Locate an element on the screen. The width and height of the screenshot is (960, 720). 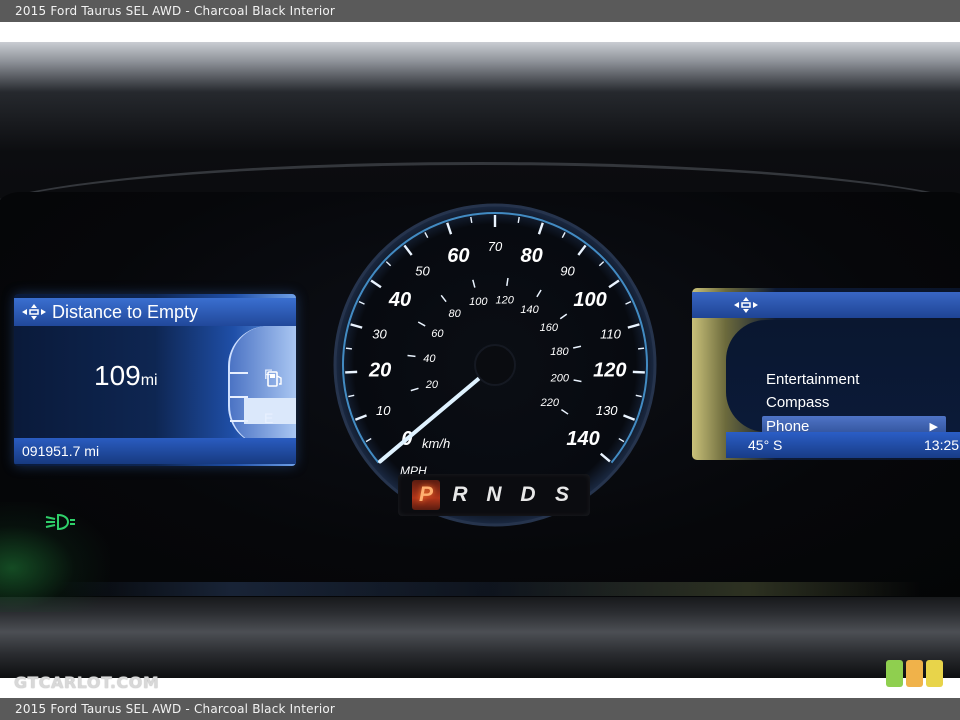
kmh-tick-label: 40 is located at coordinates (429, 359).